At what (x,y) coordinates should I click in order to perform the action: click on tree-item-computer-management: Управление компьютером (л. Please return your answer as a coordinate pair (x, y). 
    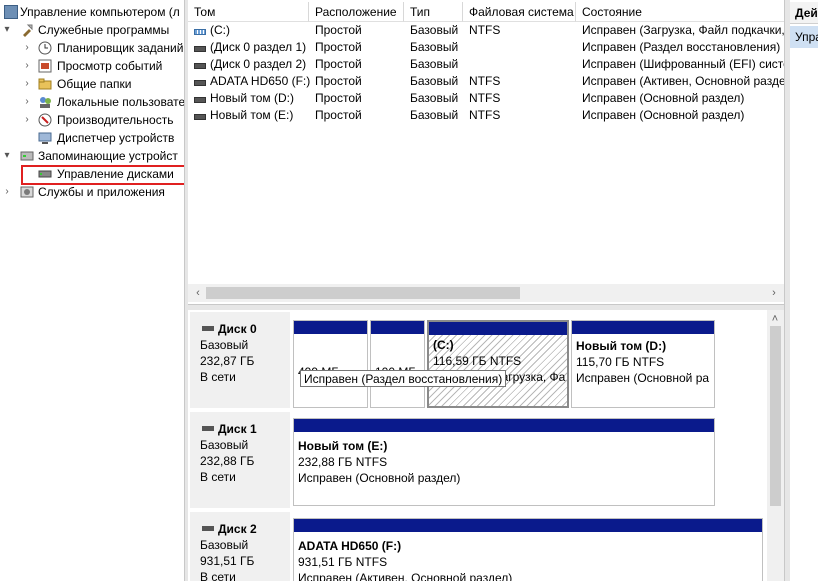
    Looking at the image, I should click on (92, 12).